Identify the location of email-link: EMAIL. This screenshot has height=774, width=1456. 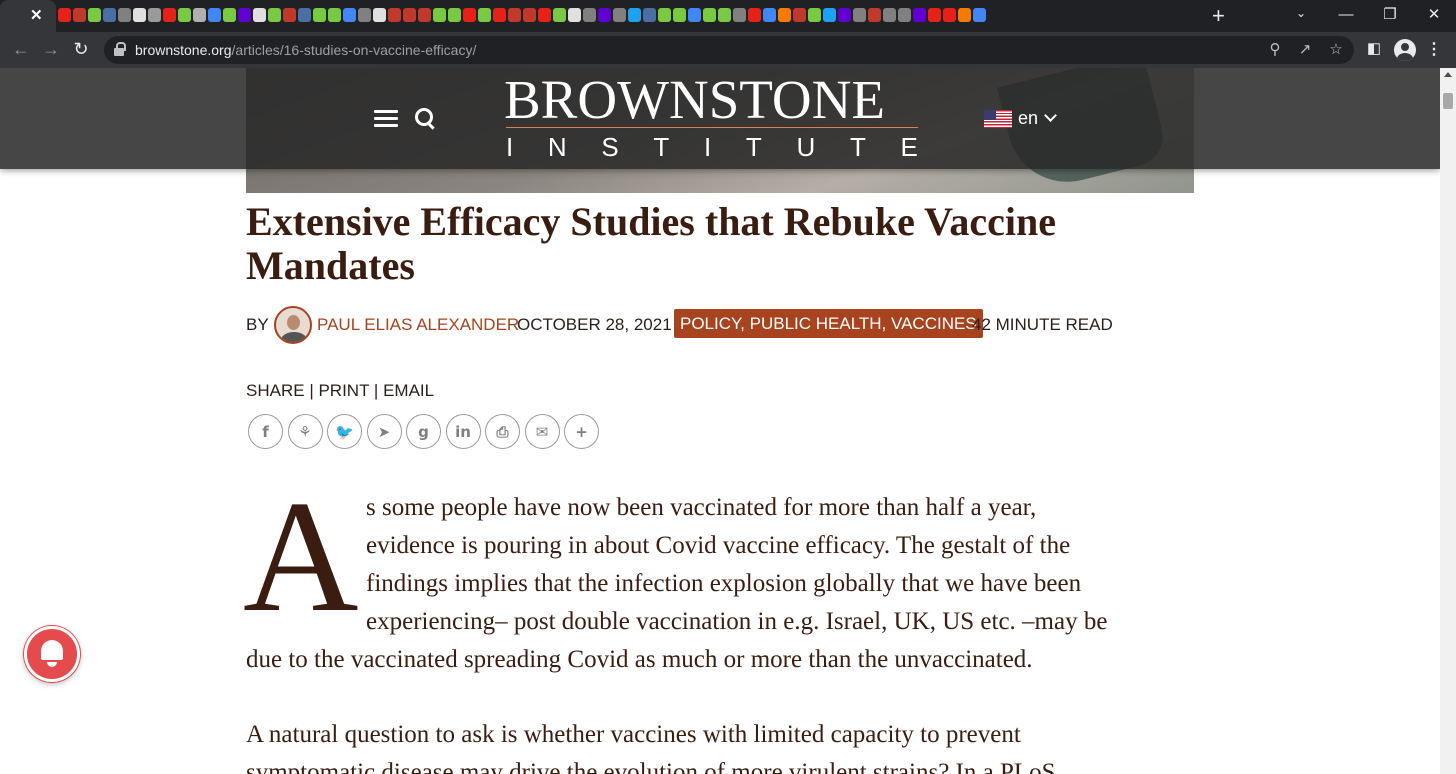
(408, 390).